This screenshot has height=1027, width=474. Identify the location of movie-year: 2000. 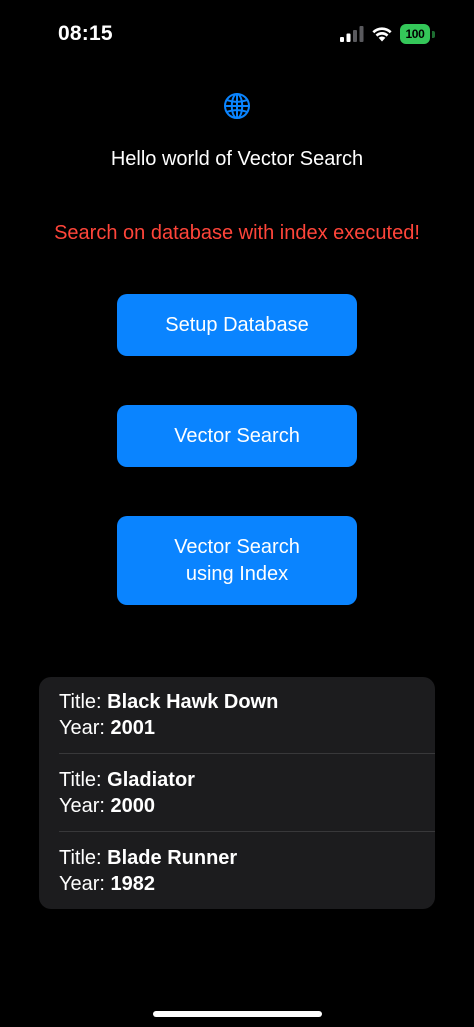
(133, 806).